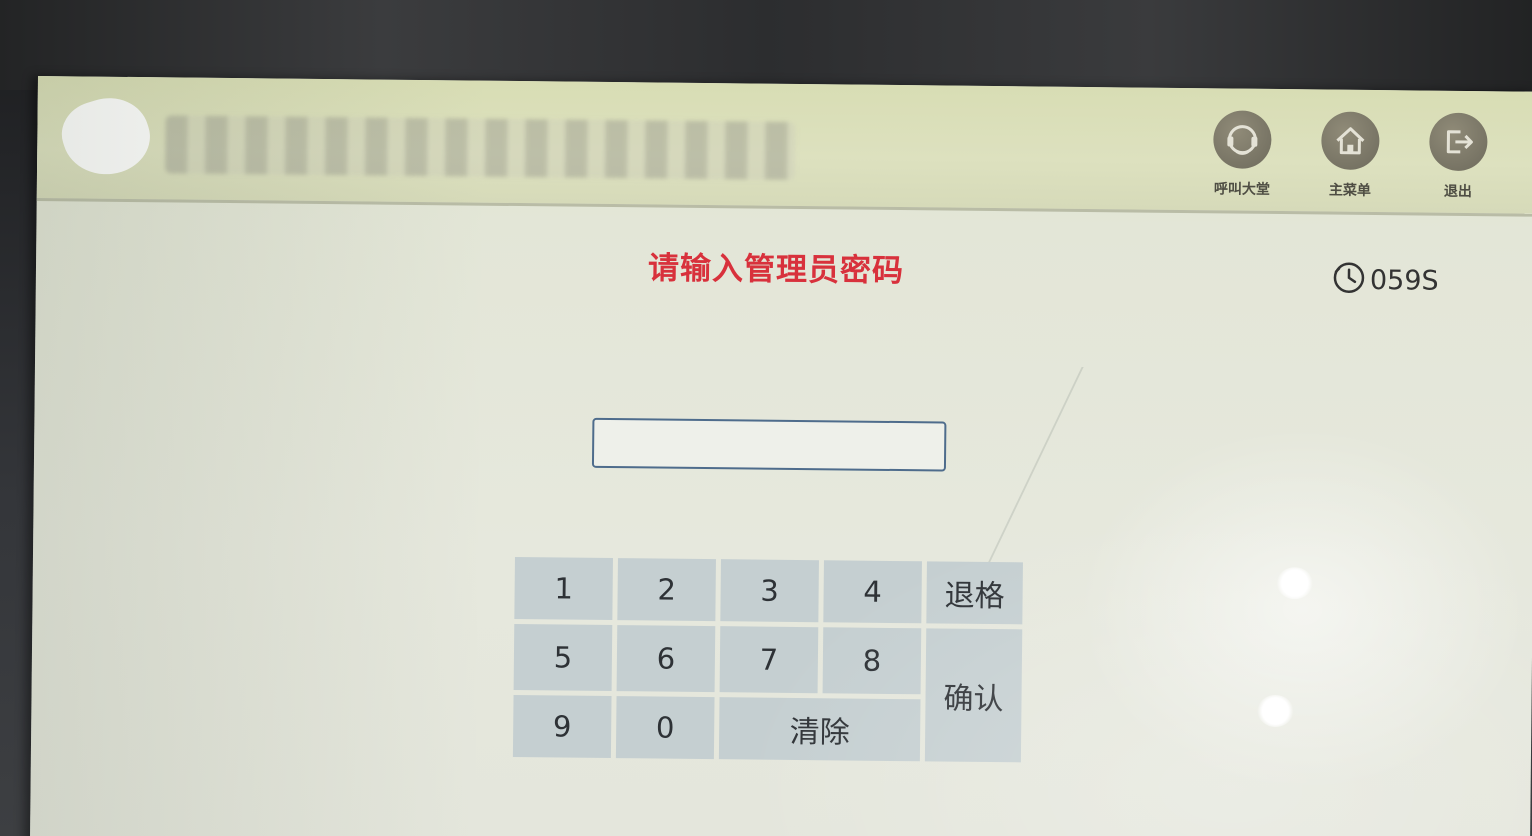  I want to click on backspace-button: 退格, so click(974, 593).